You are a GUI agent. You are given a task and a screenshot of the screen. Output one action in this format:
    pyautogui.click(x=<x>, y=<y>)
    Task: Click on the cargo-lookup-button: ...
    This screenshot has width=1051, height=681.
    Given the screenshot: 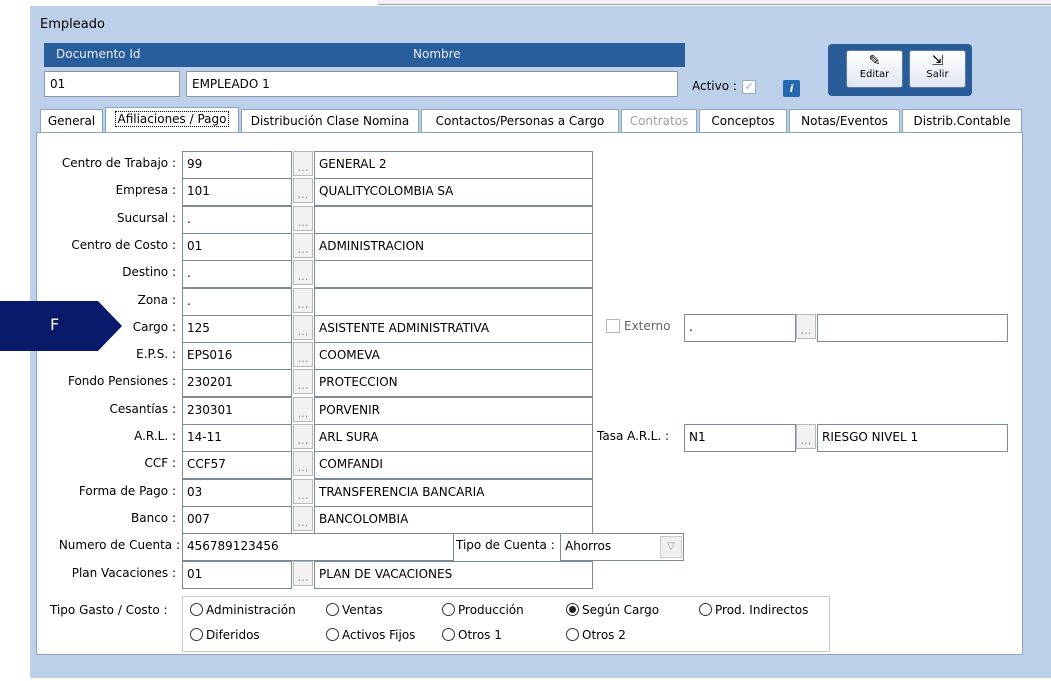 What is the action you would take?
    pyautogui.click(x=303, y=327)
    